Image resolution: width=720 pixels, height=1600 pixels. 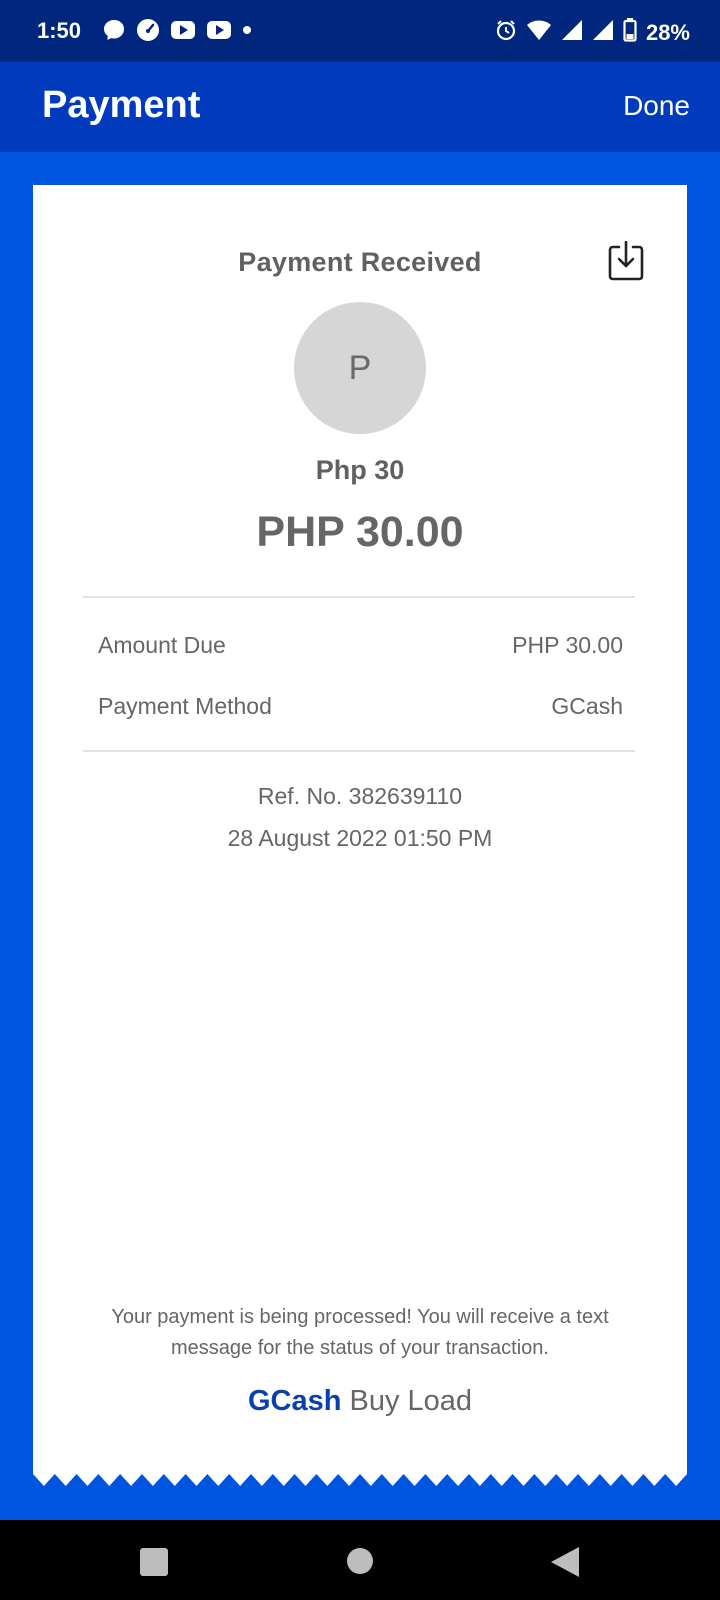 I want to click on amount-due-value: PHP 30.00, so click(x=567, y=645).